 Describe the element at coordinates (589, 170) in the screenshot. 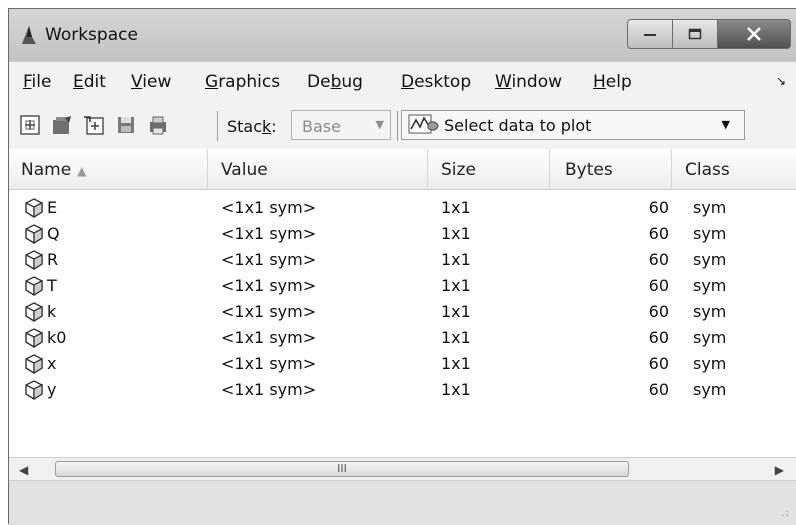

I see `column-header-bytes: Bytes` at that location.